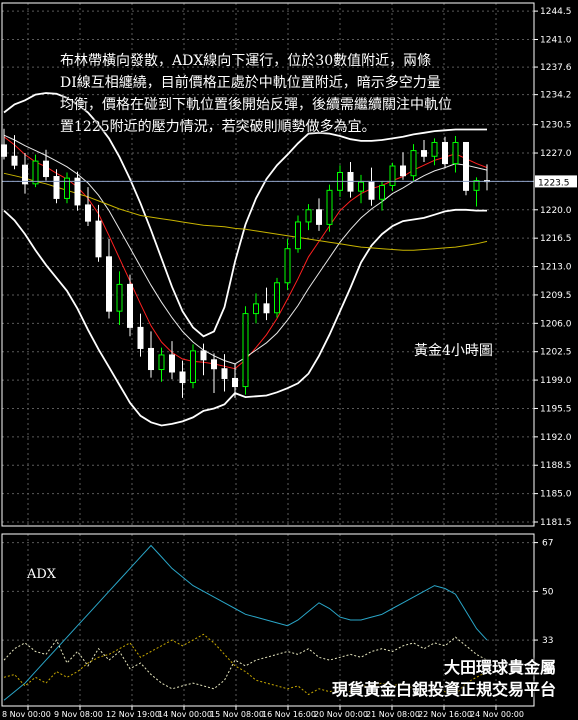  I want to click on price-tick-label: 1237.6, so click(556, 68).